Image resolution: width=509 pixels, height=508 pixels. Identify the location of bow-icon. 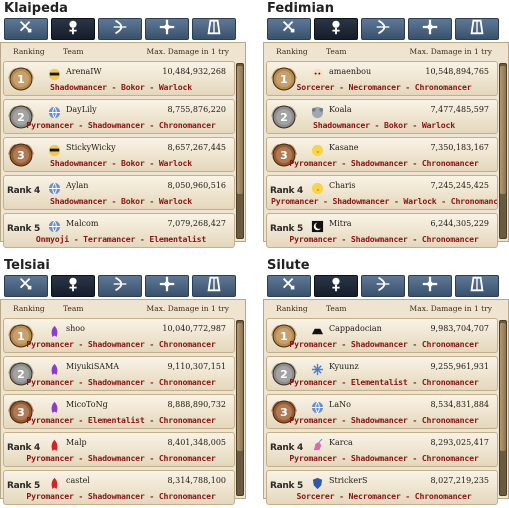
(120, 286).